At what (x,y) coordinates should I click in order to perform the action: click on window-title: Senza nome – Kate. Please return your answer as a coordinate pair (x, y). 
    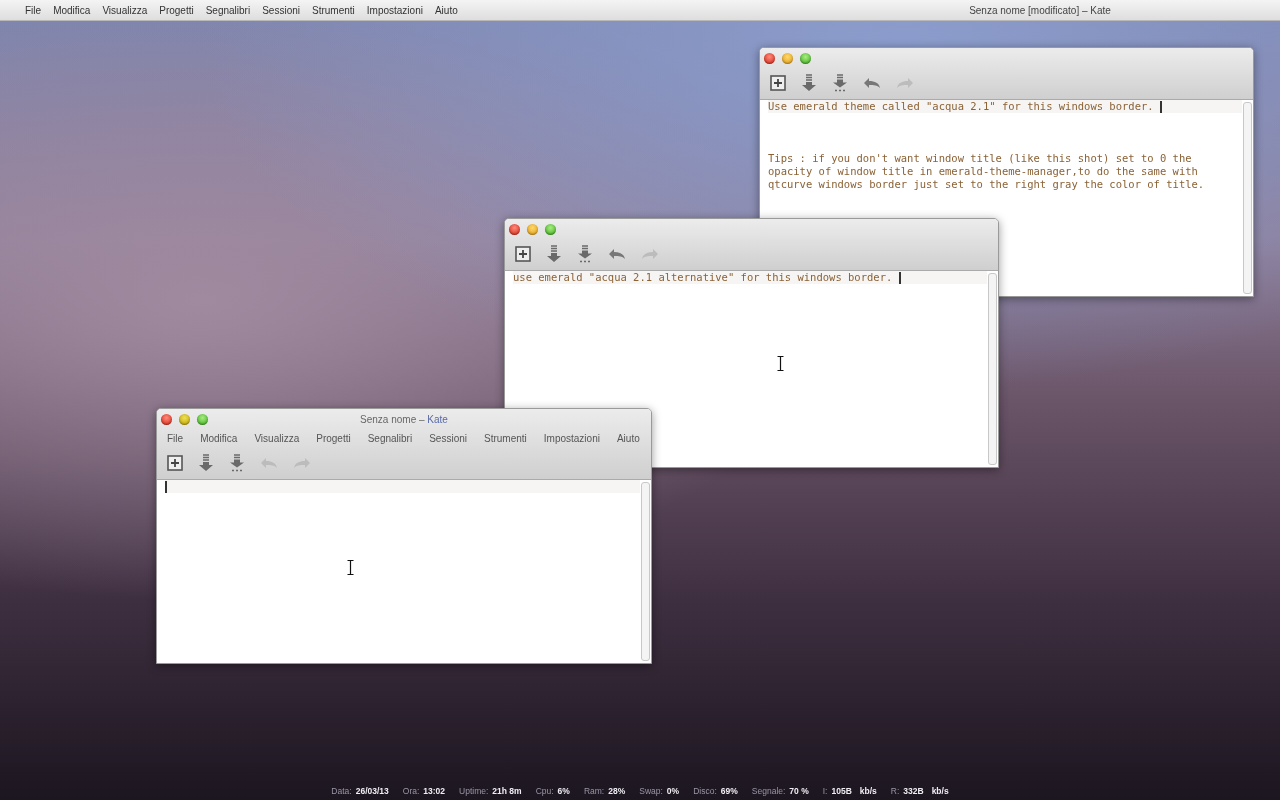
    Looking at the image, I should click on (404, 419).